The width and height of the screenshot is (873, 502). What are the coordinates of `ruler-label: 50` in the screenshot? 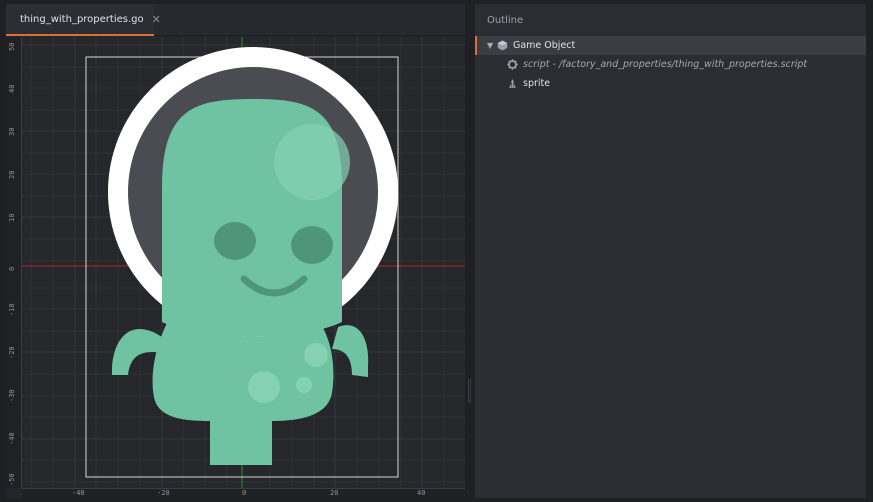 It's located at (12, 46).